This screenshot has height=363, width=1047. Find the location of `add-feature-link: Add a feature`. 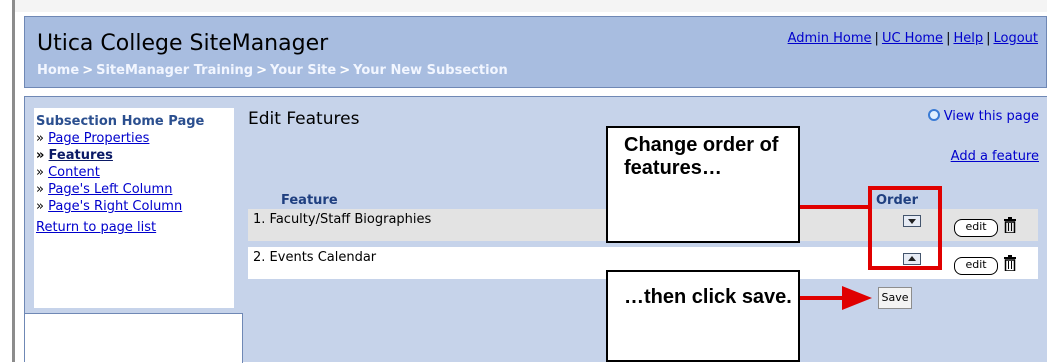

add-feature-link: Add a feature is located at coordinates (995, 156).